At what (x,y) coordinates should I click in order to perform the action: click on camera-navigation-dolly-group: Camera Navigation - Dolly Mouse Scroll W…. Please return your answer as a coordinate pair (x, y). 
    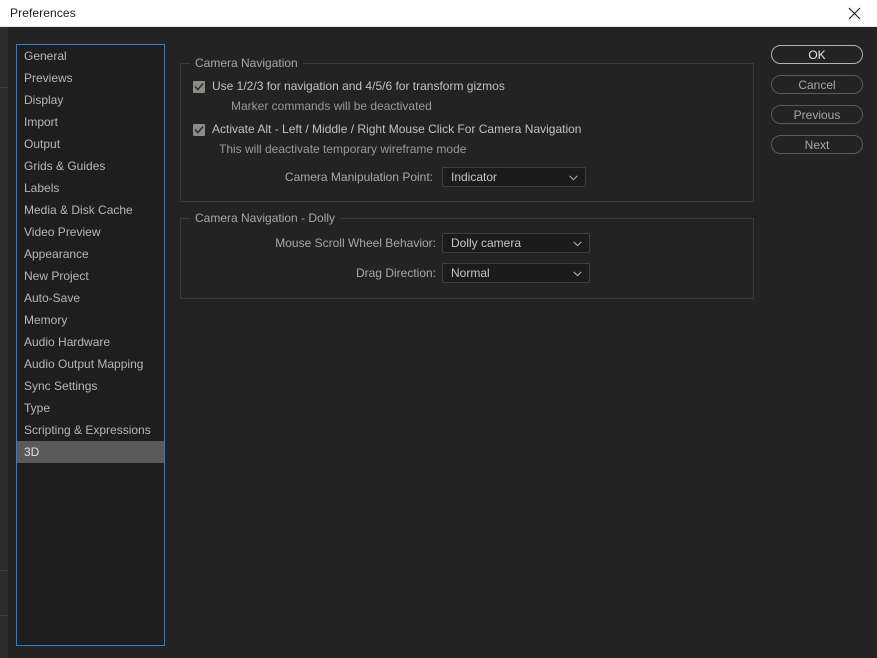
    Looking at the image, I should click on (467, 255).